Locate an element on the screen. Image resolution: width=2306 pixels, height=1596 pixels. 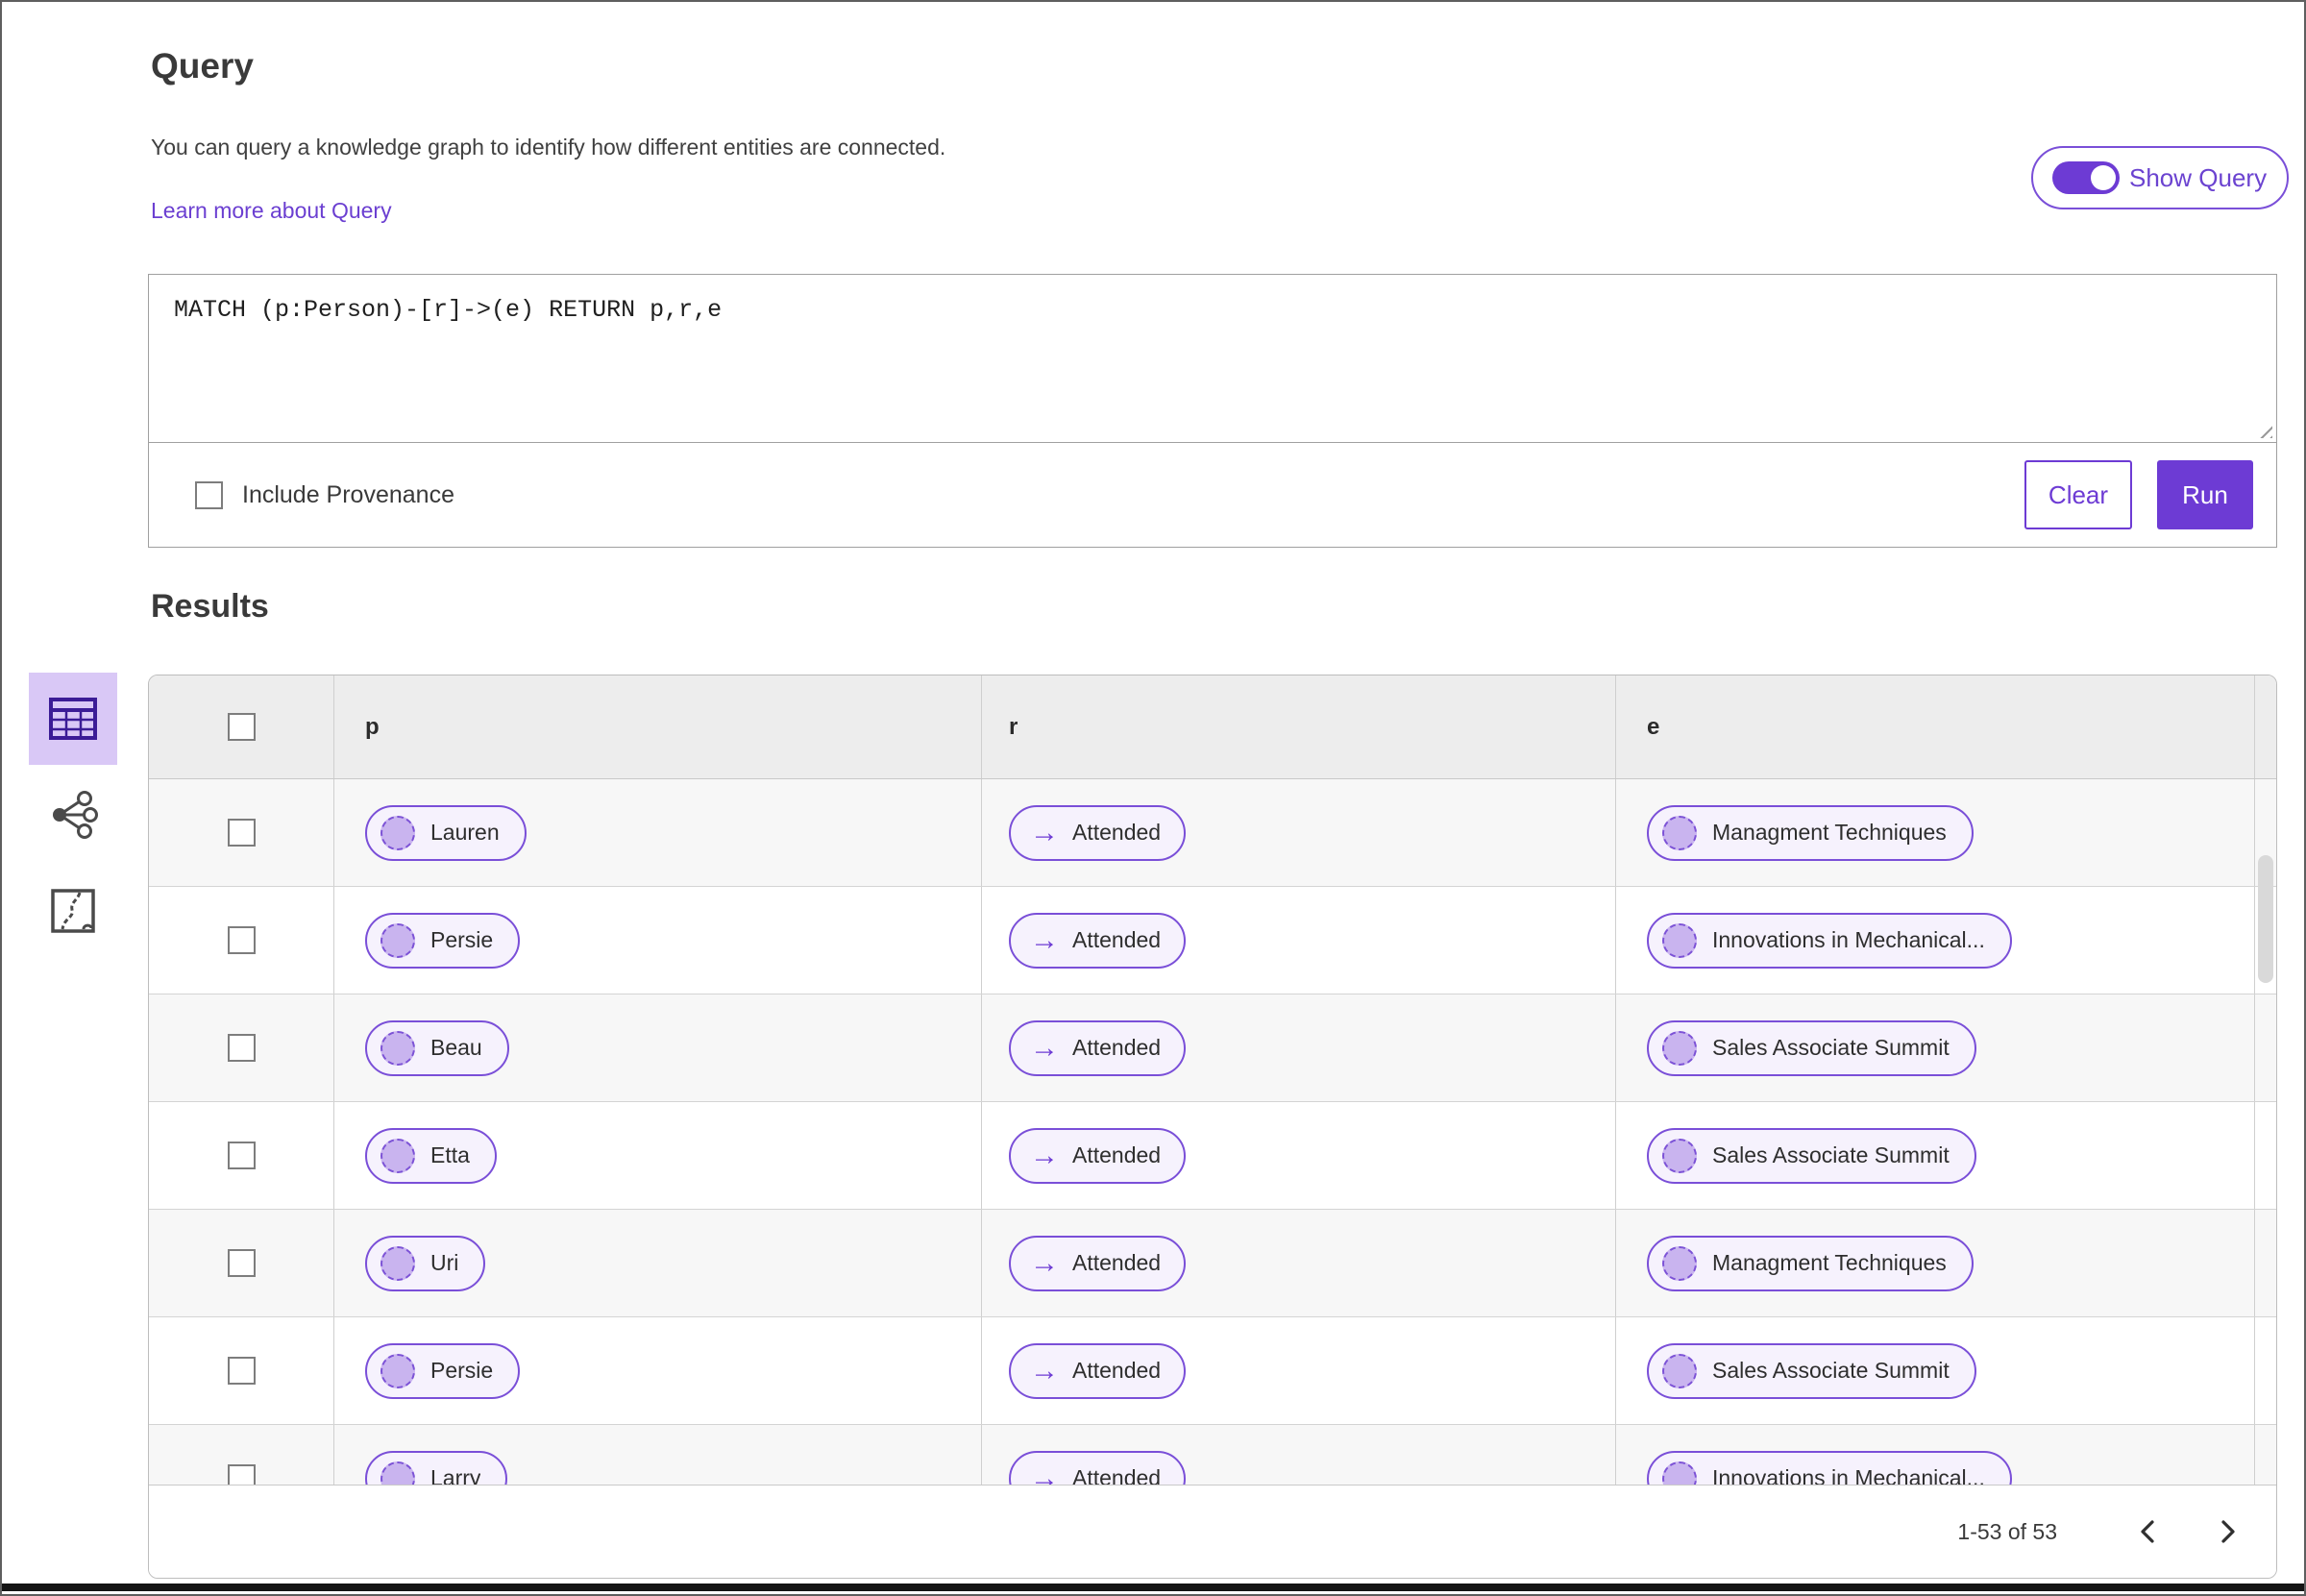
table-header: p r e is located at coordinates (1213, 727).